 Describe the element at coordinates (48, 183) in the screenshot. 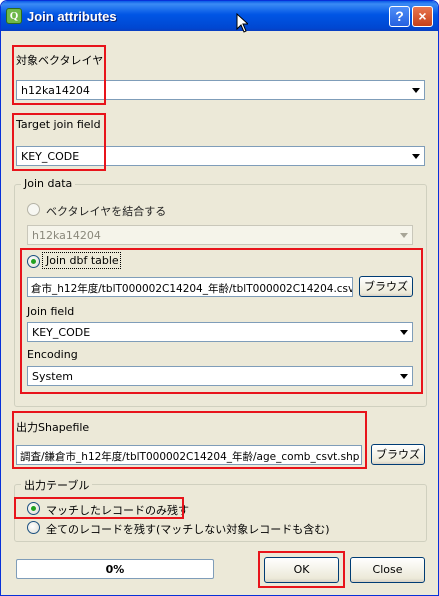

I see `join-data-group-title: Join data` at that location.